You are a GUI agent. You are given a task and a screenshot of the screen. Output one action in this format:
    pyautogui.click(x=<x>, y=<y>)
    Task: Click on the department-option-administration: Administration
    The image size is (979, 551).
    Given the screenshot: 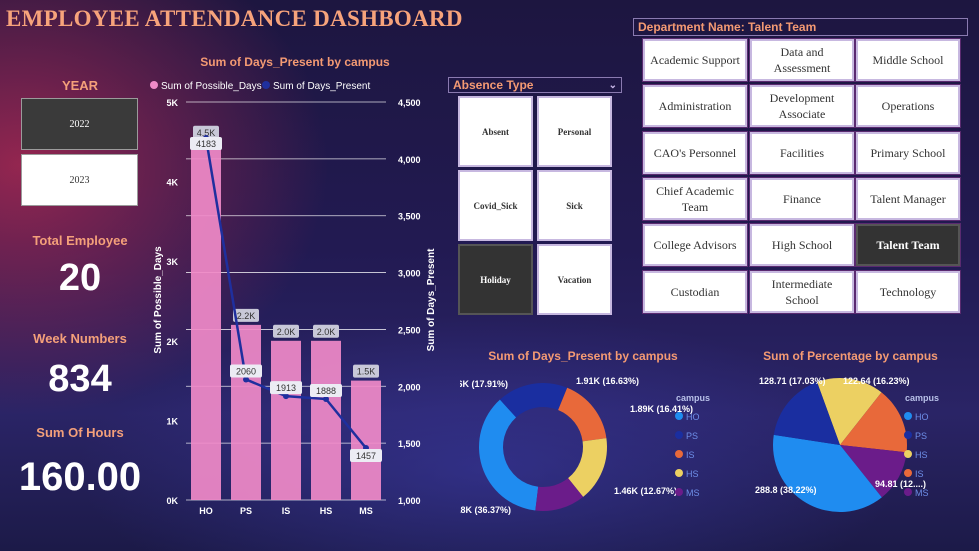 What is the action you would take?
    pyautogui.click(x=695, y=106)
    